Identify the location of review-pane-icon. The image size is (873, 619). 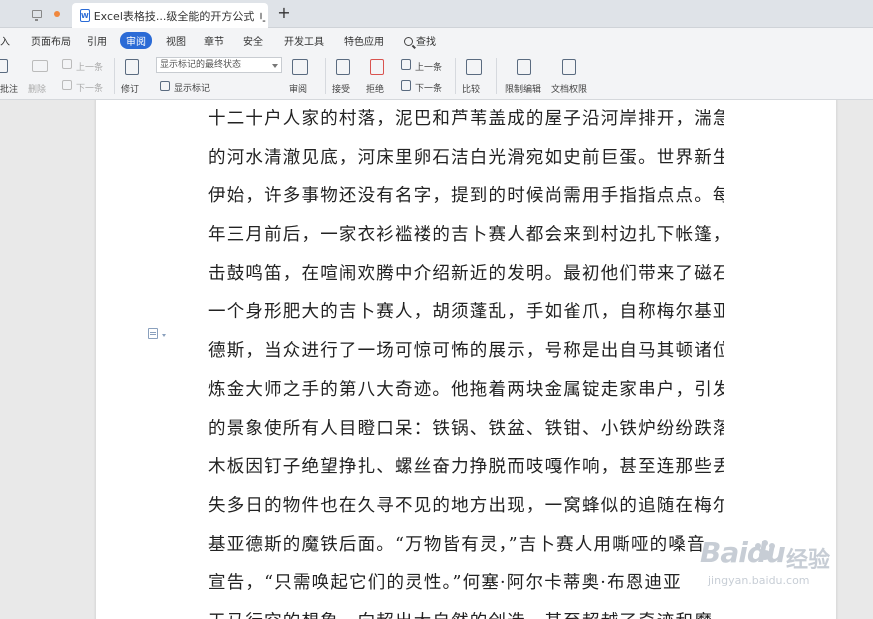
(300, 67).